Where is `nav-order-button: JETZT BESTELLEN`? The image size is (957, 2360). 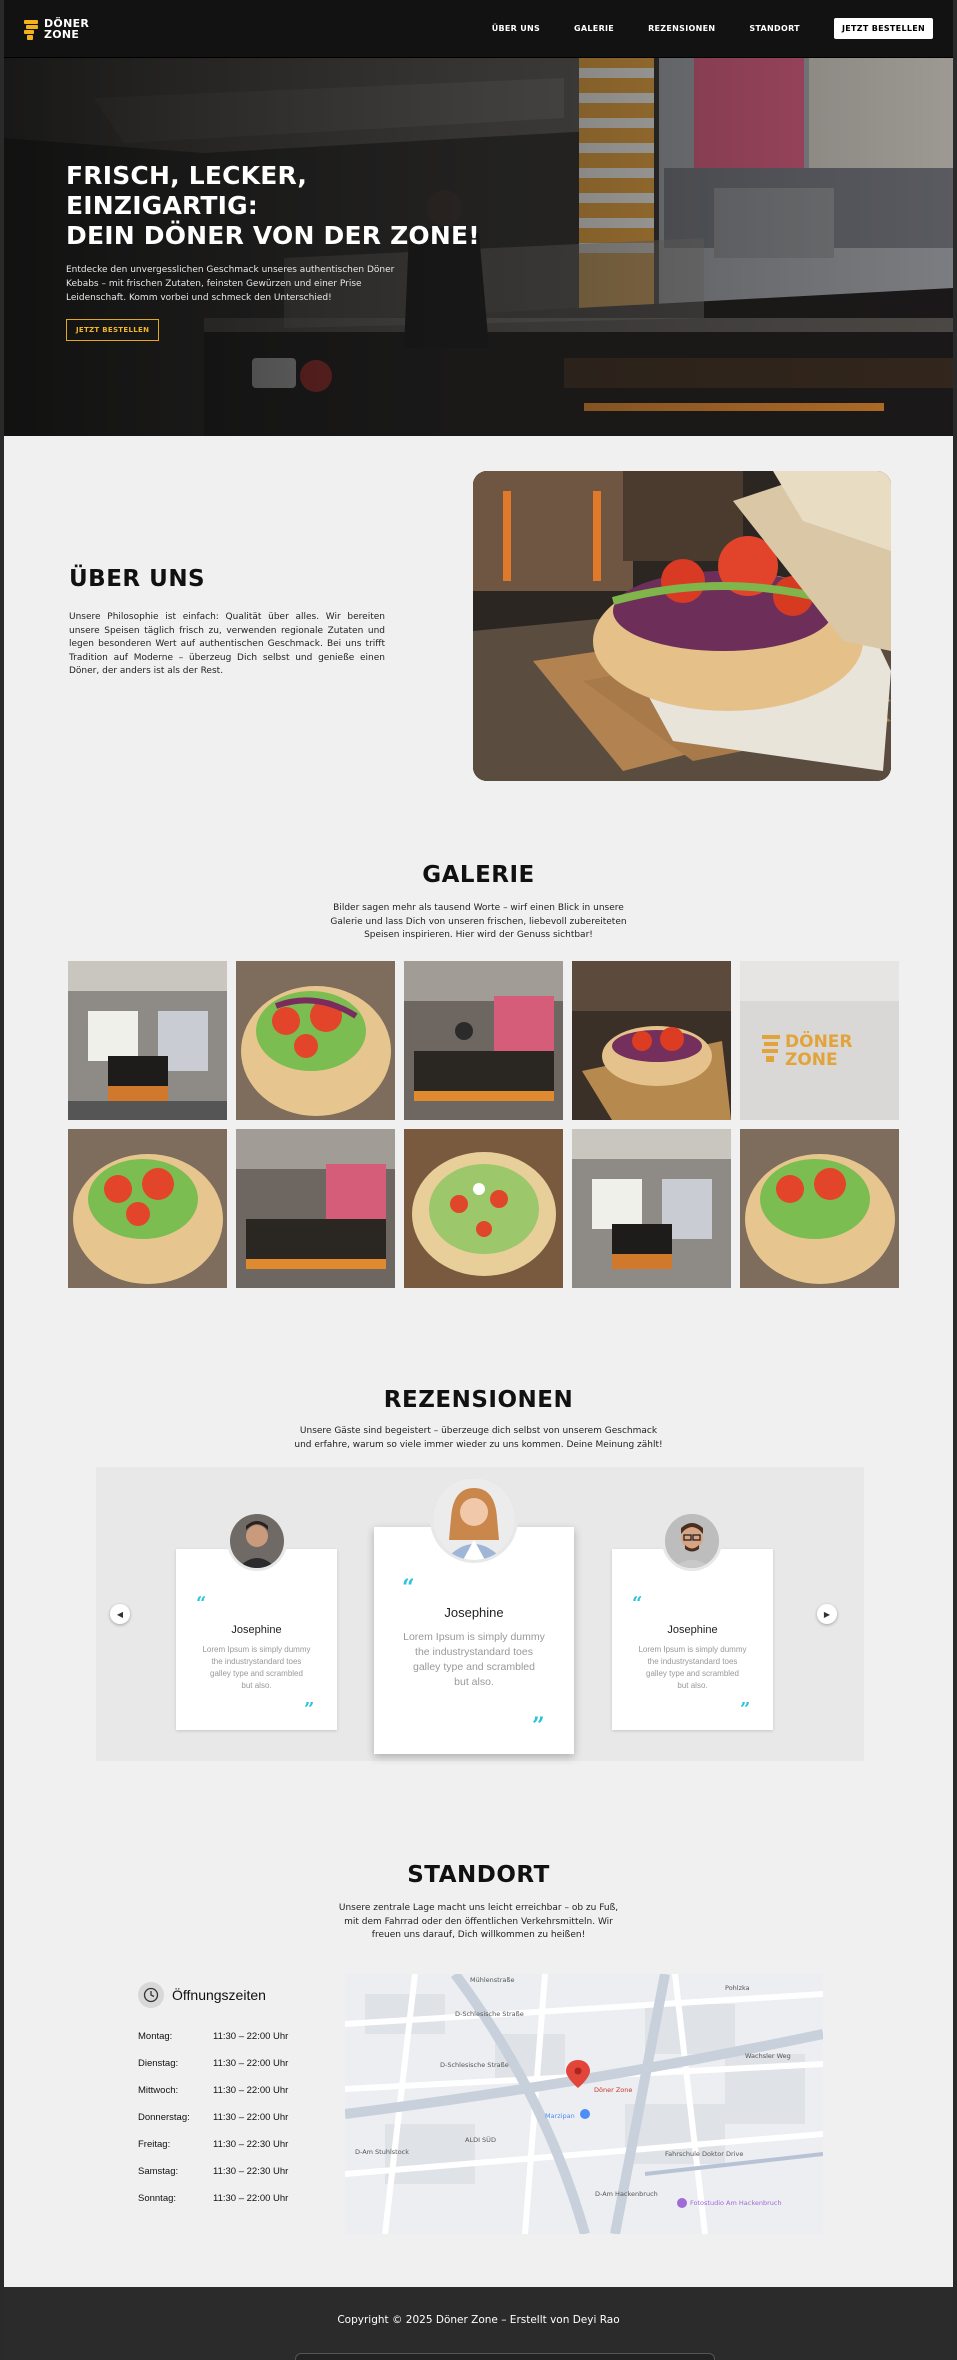 nav-order-button: JETZT BESTELLEN is located at coordinates (883, 28).